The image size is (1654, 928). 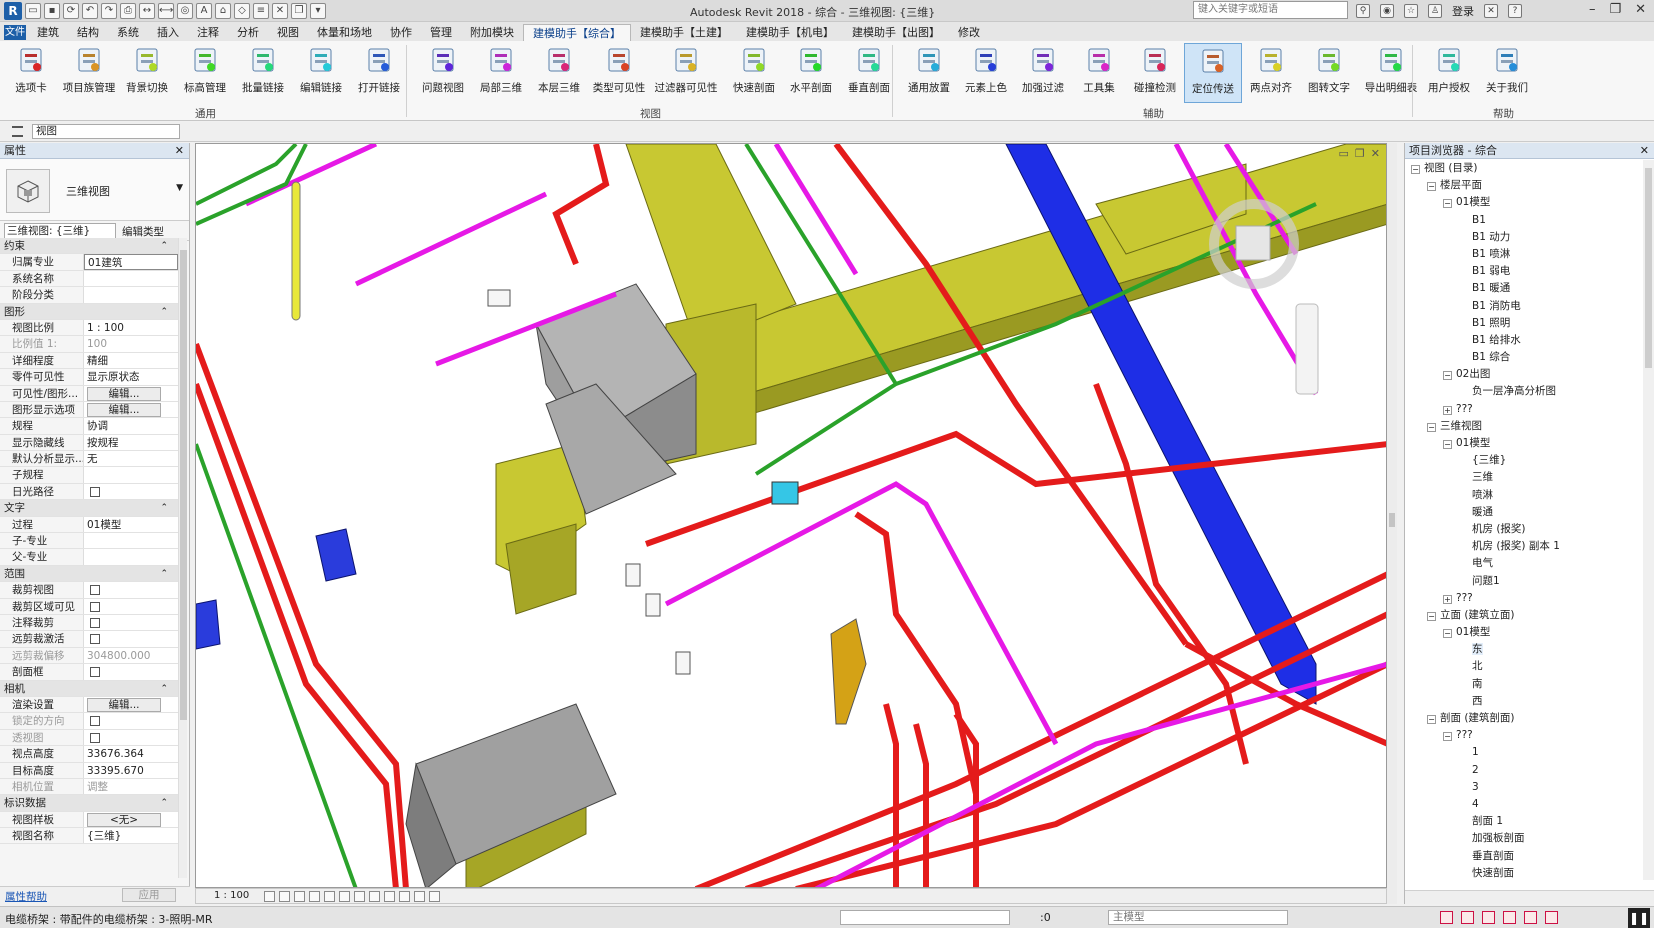 What do you see at coordinates (344, 896) in the screenshot?
I see `crop-view-icon` at bounding box center [344, 896].